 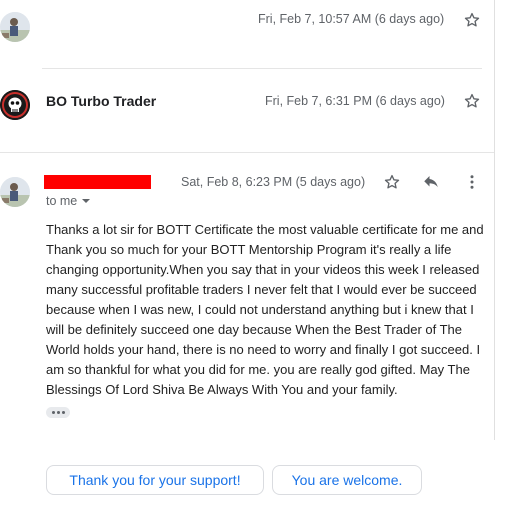 What do you see at coordinates (431, 182) in the screenshot?
I see `reply-icon` at bounding box center [431, 182].